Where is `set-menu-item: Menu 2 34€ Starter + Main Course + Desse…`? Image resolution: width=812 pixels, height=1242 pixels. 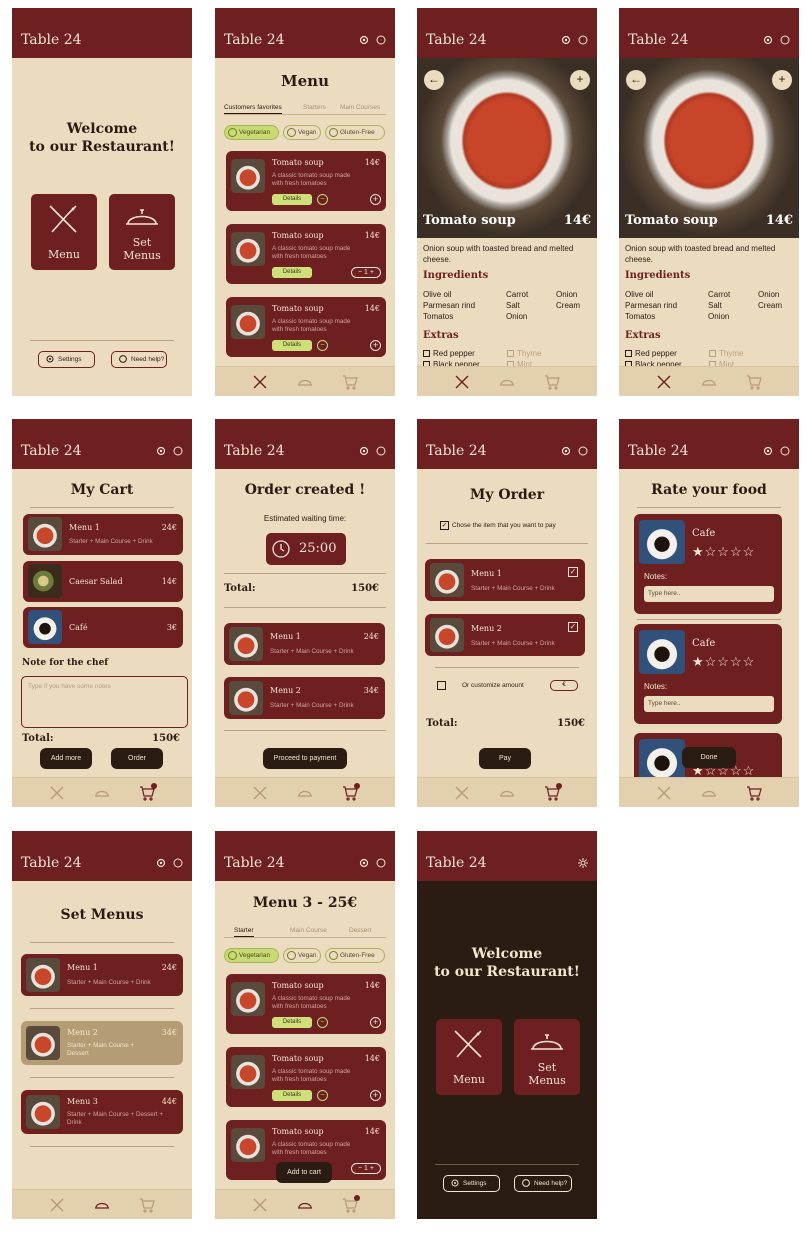
set-menu-item: Menu 2 34€ Starter + Main Course + Desse… is located at coordinates (102, 1043).